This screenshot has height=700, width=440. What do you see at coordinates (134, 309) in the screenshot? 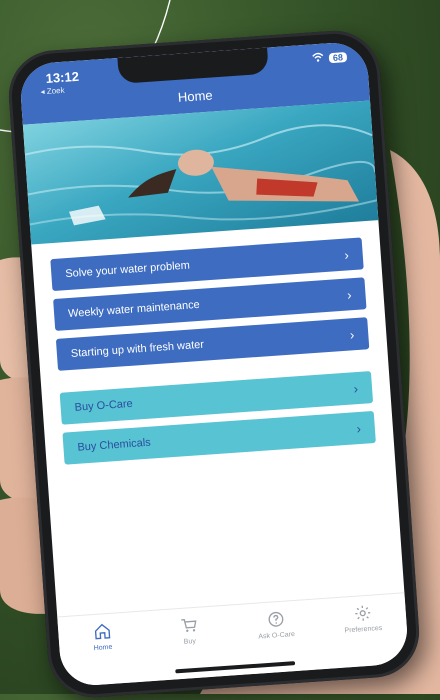
I see `button-label: Weekly water maintenance` at bounding box center [134, 309].